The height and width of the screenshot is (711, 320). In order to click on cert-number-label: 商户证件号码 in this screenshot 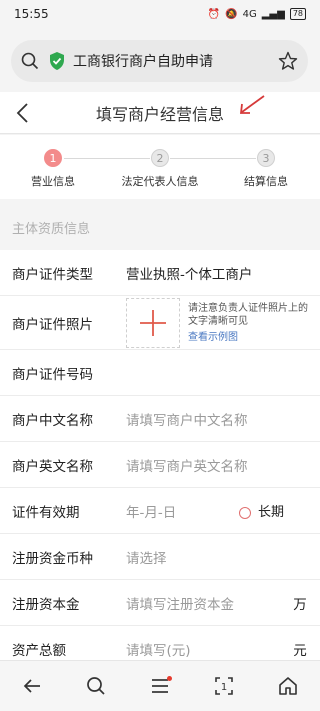, I will do `click(52, 374)`.